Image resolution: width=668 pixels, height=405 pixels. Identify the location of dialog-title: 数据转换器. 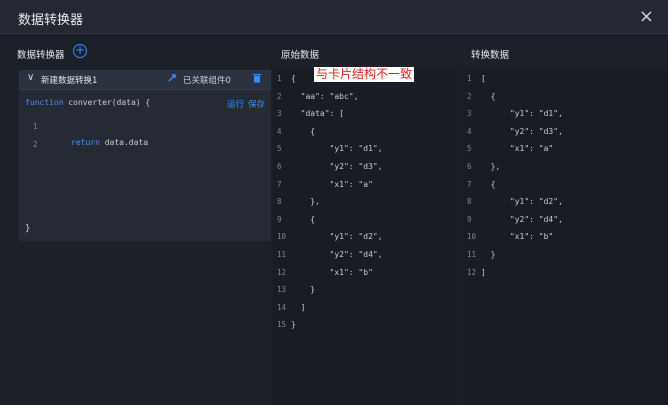
(51, 20).